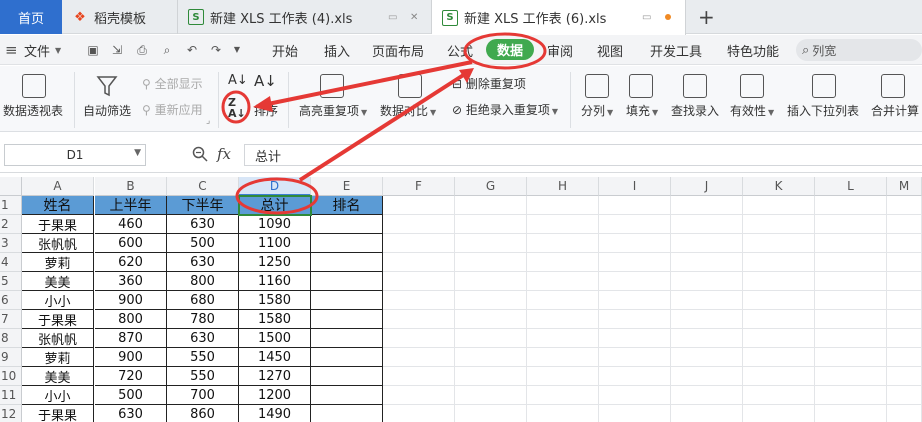 The height and width of the screenshot is (422, 922). Describe the element at coordinates (131, 205) in the screenshot. I see `cell-B1: 上半年` at that location.